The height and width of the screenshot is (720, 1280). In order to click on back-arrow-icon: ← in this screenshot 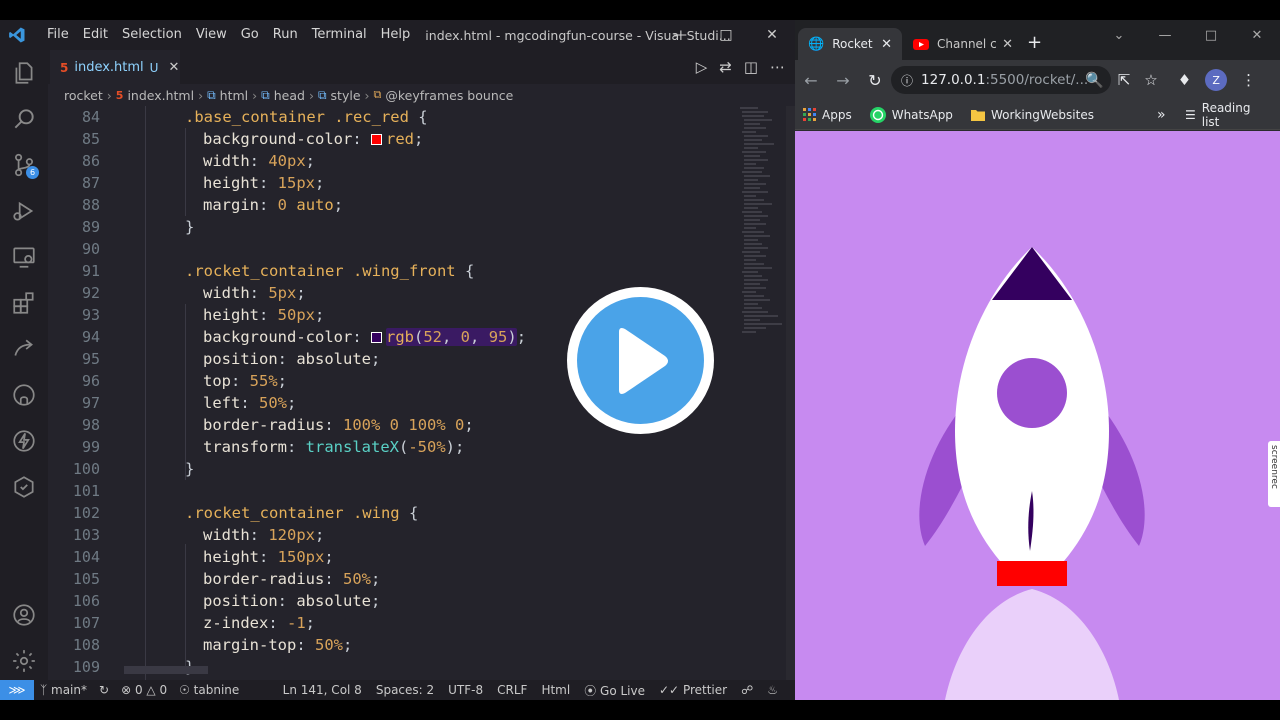, I will do `click(811, 80)`.